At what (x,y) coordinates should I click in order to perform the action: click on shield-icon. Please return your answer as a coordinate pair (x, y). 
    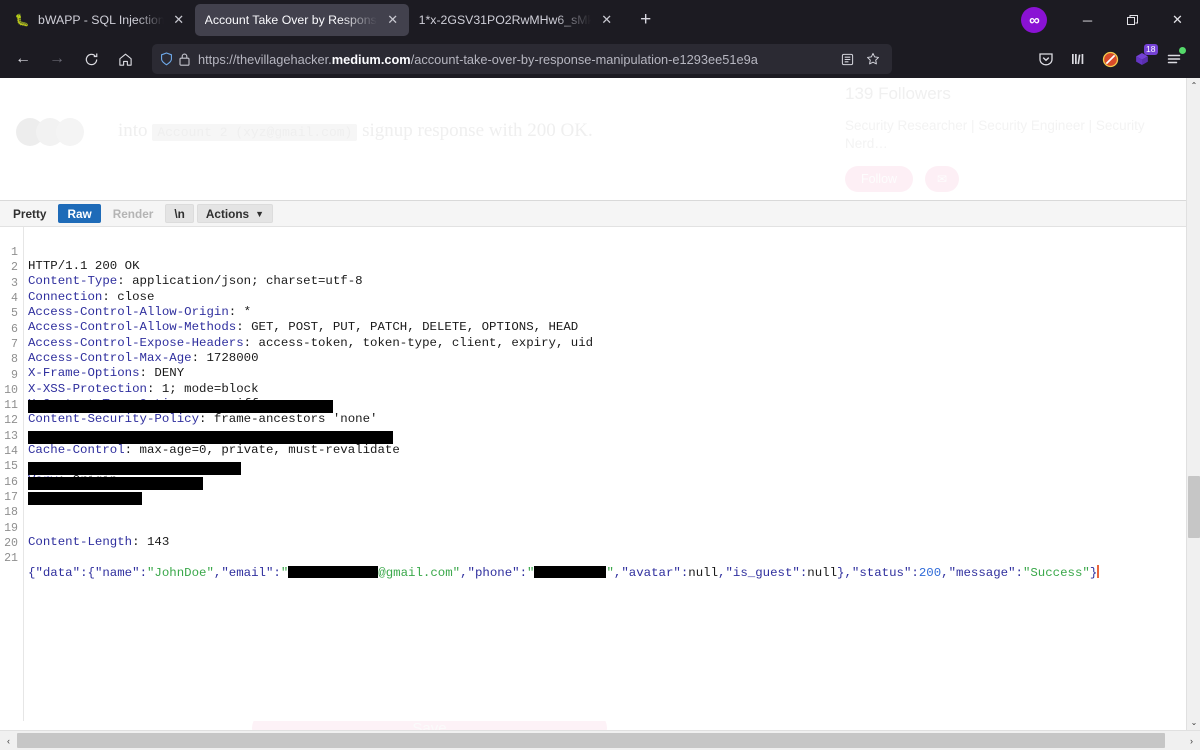
    Looking at the image, I should click on (166, 59).